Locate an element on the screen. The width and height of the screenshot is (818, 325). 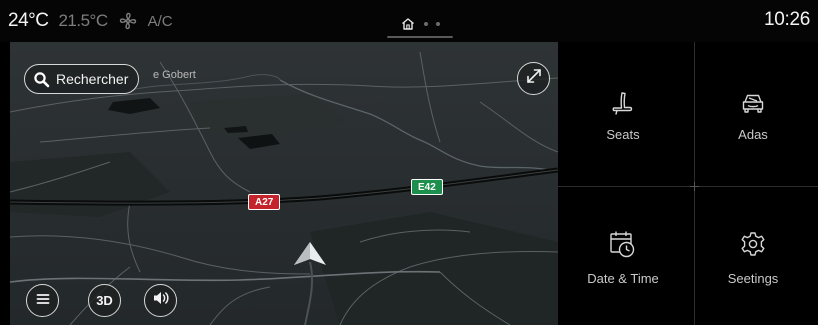
passenger-temperature: 21.5°C is located at coordinates (83, 21).